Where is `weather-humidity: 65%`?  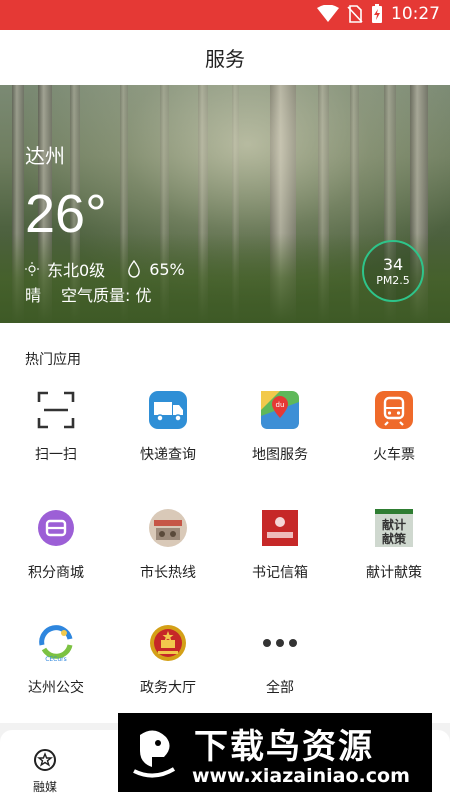
weather-humidity: 65% is located at coordinates (167, 269).